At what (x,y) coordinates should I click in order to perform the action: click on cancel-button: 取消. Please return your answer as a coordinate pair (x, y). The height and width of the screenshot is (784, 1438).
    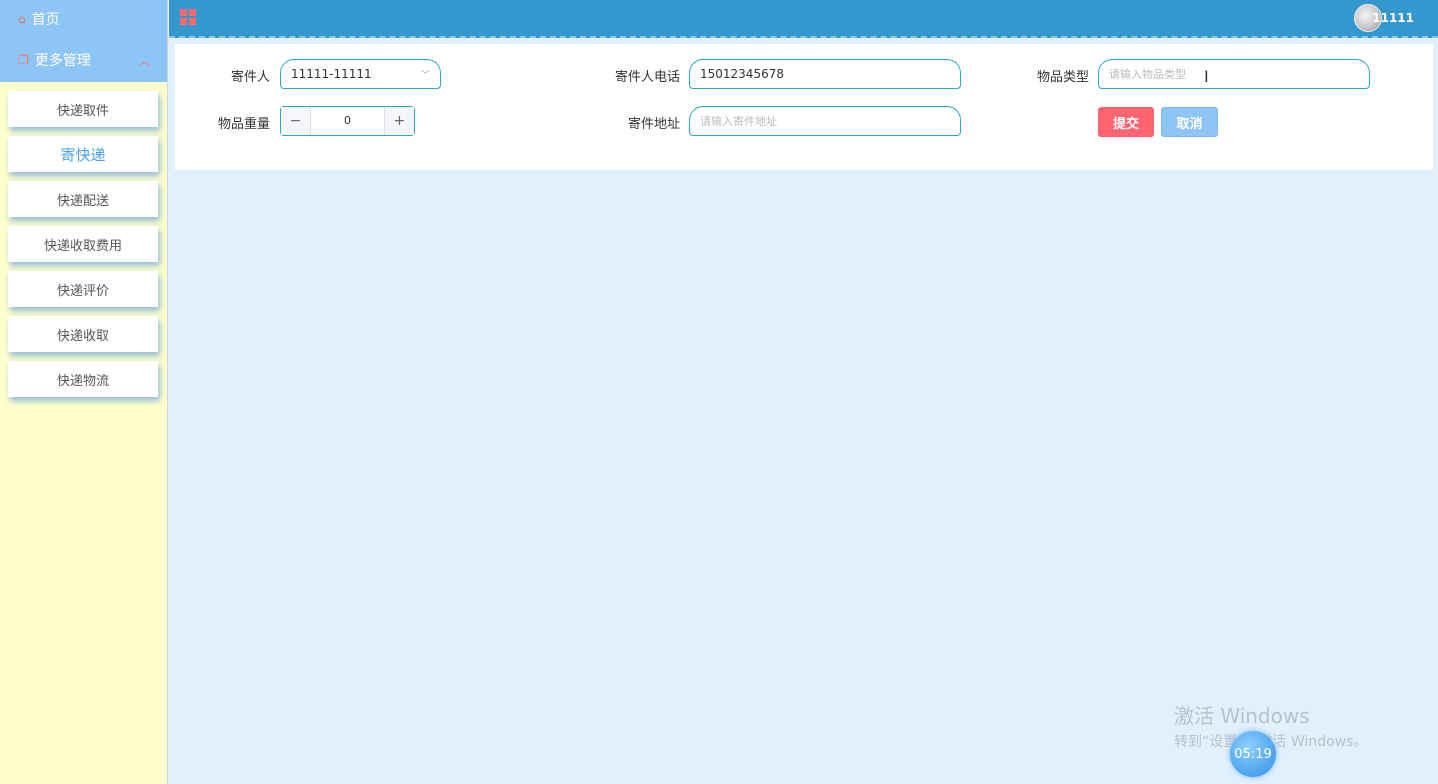
    Looking at the image, I should click on (1189, 122).